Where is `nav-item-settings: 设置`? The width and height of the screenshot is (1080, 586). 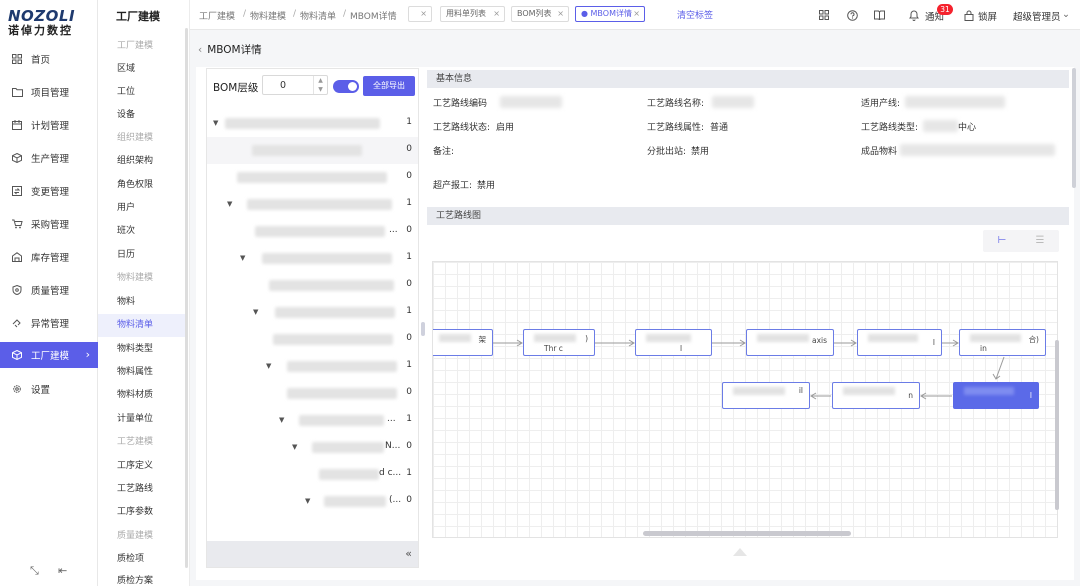
nav-item-settings: 设置 is located at coordinates (49, 389).